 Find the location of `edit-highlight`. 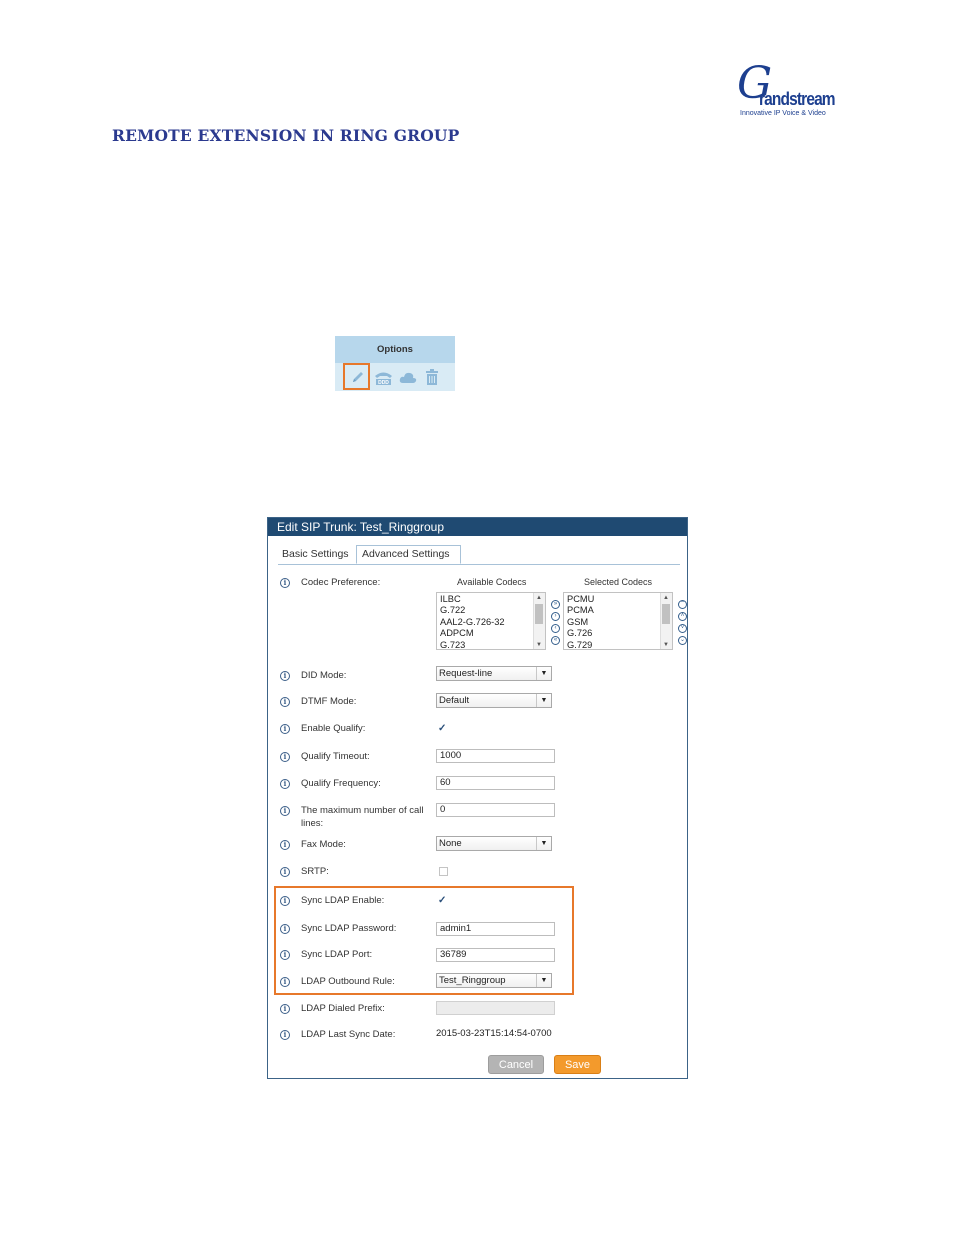

edit-highlight is located at coordinates (356, 376).